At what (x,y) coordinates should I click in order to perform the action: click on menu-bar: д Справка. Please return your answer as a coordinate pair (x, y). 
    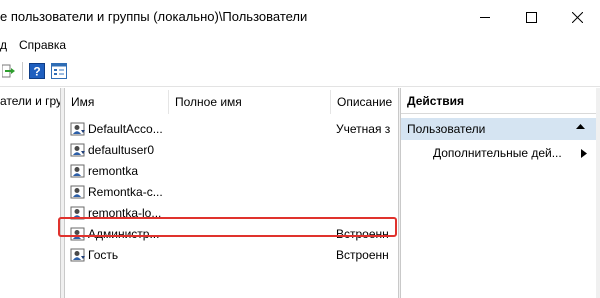
    Looking at the image, I should click on (300, 45).